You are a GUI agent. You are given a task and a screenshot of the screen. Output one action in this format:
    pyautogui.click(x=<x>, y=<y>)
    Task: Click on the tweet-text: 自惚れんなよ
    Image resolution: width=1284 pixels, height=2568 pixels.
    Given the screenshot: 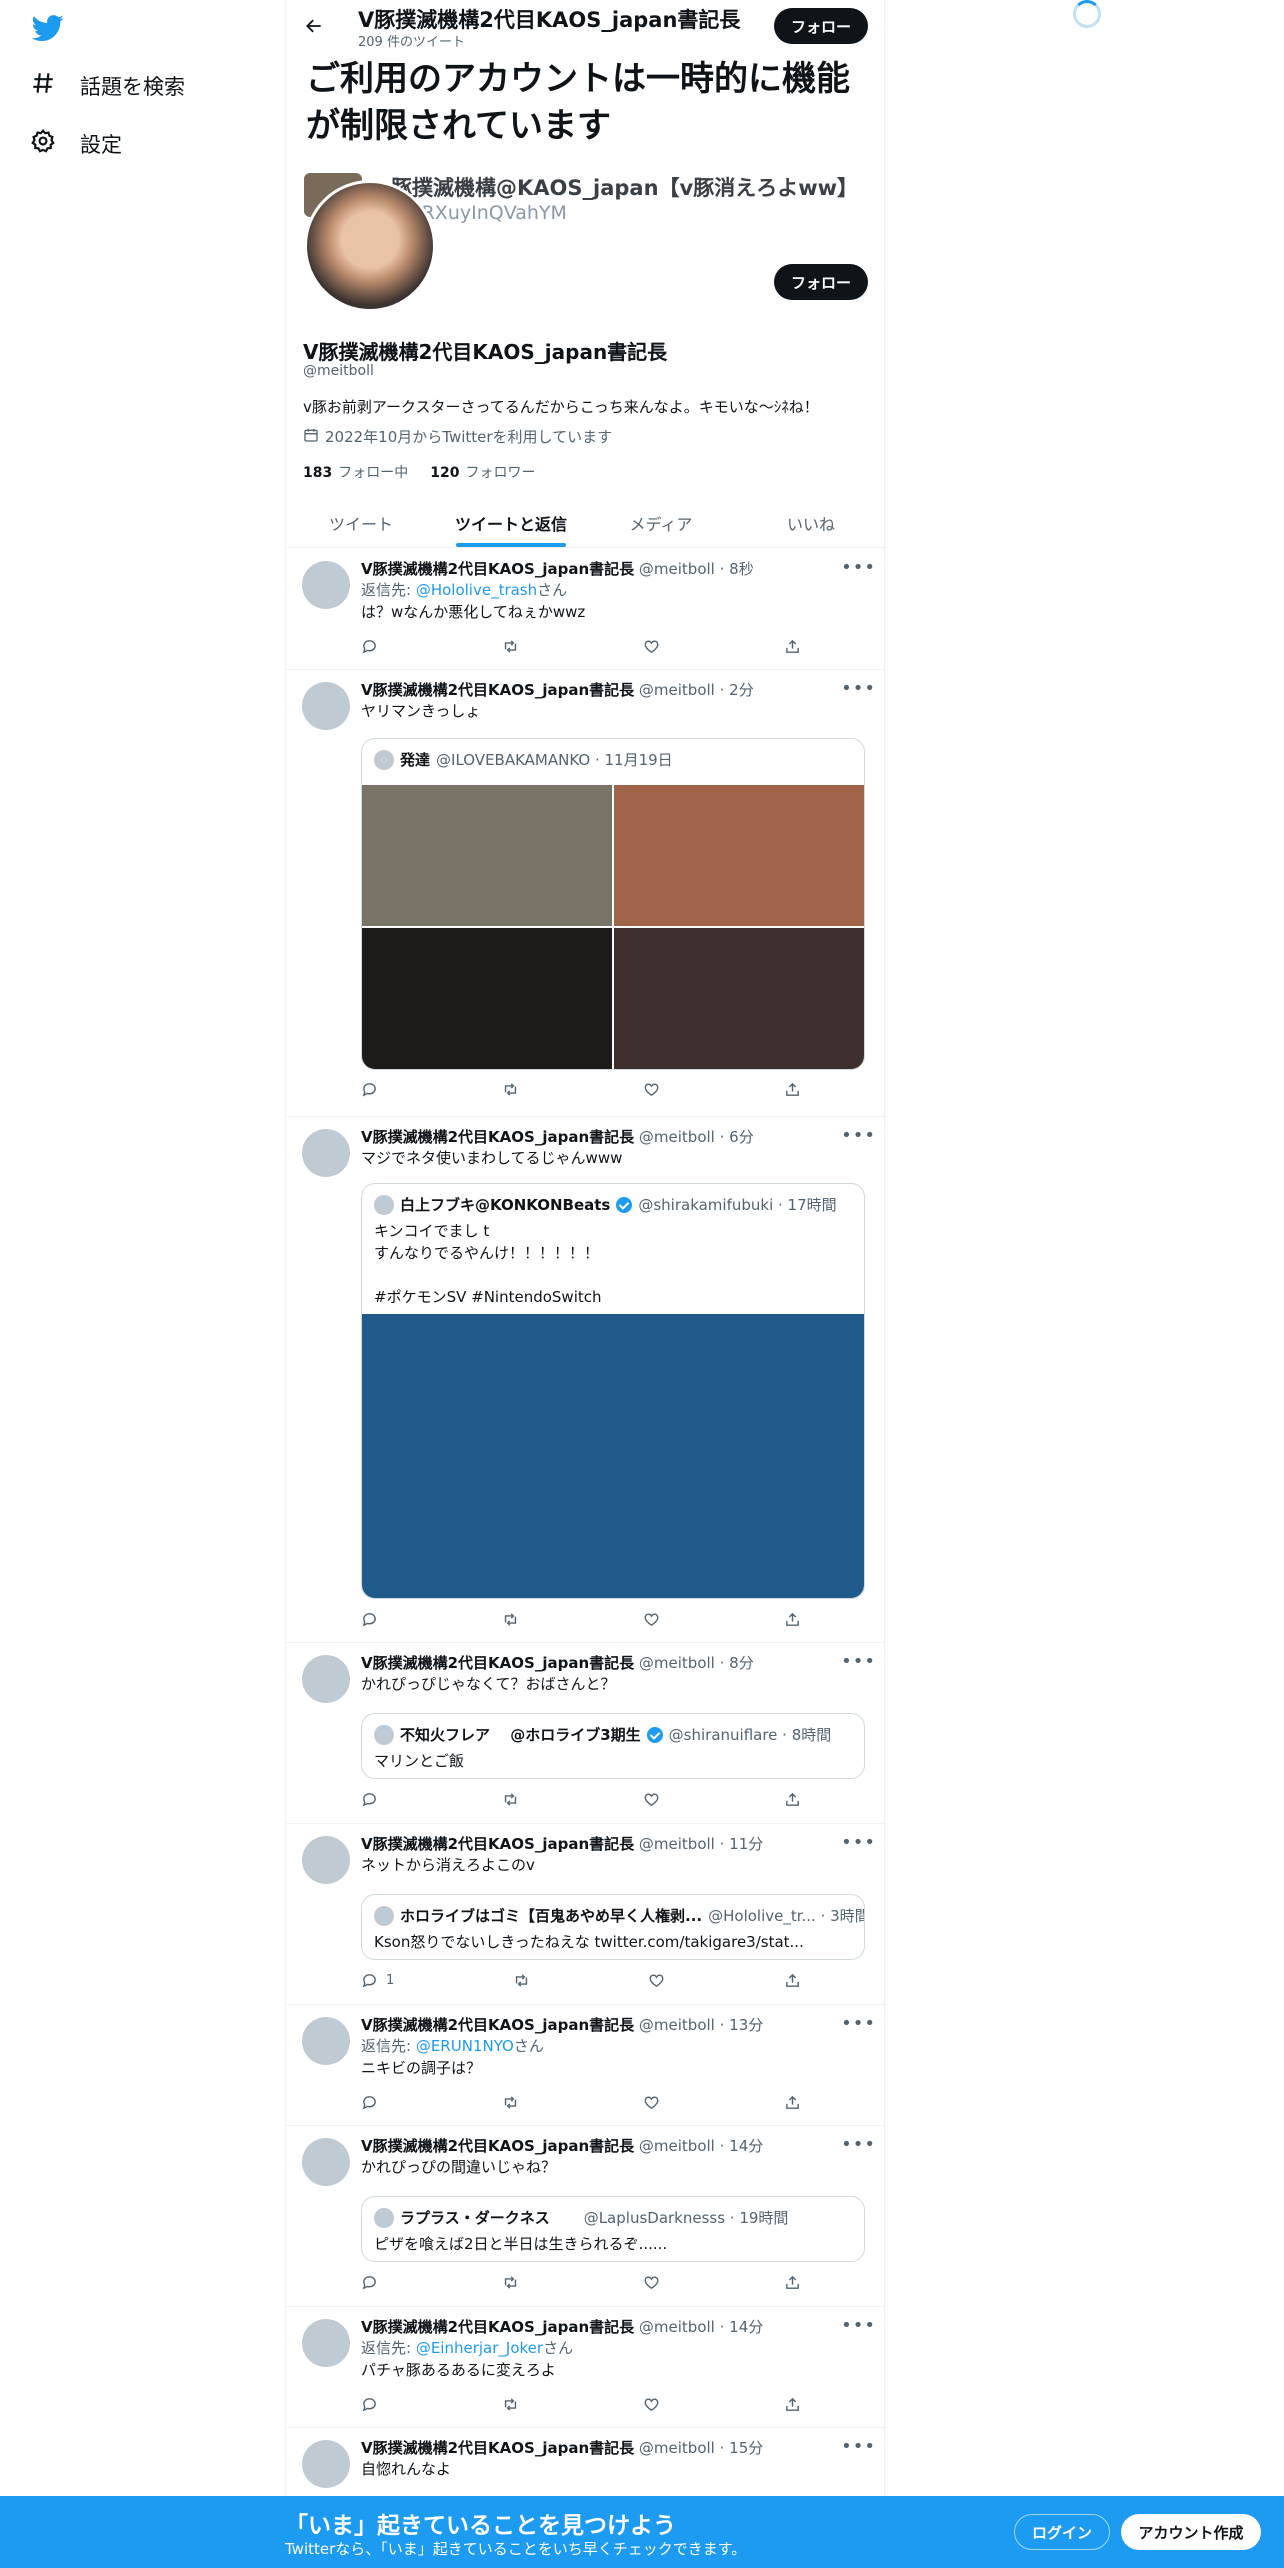 What is the action you would take?
    pyautogui.click(x=406, y=2469)
    